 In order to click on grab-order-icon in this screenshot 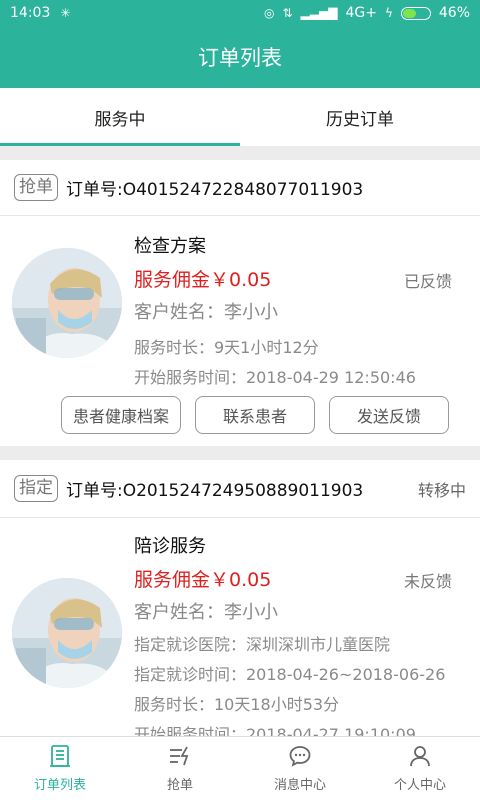, I will do `click(179, 756)`.